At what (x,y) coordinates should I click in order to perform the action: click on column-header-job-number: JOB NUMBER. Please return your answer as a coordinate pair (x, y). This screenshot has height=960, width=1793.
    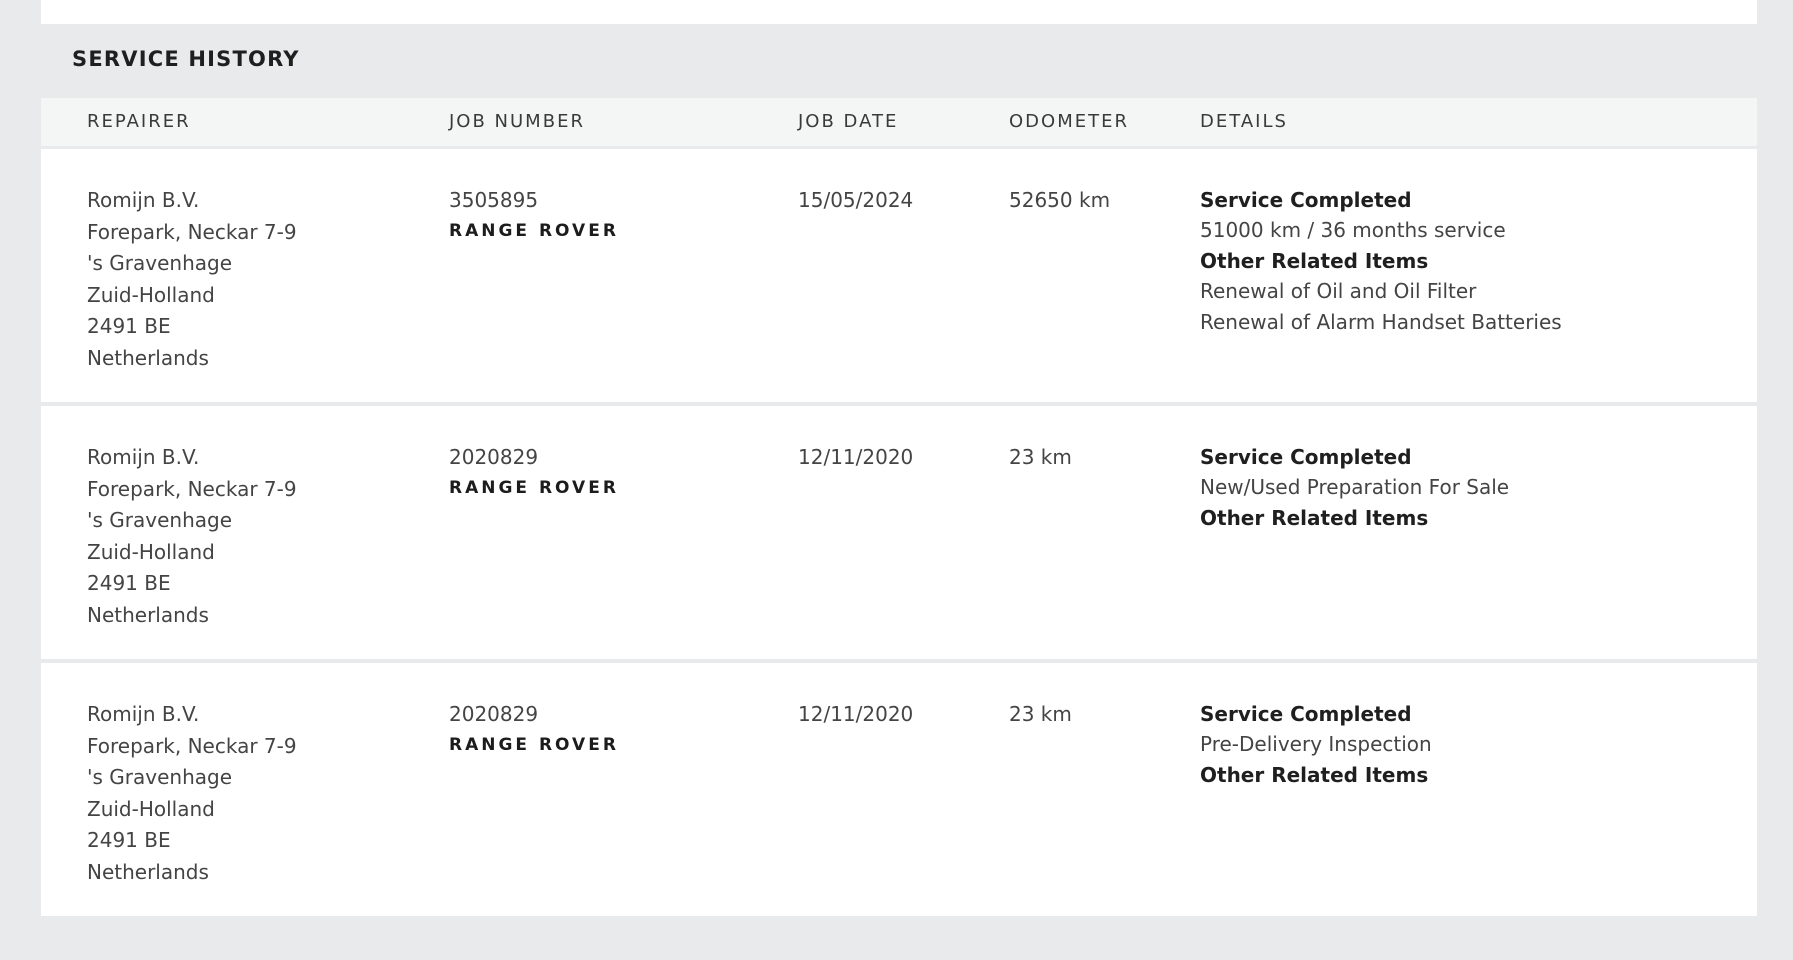
    Looking at the image, I should click on (517, 121).